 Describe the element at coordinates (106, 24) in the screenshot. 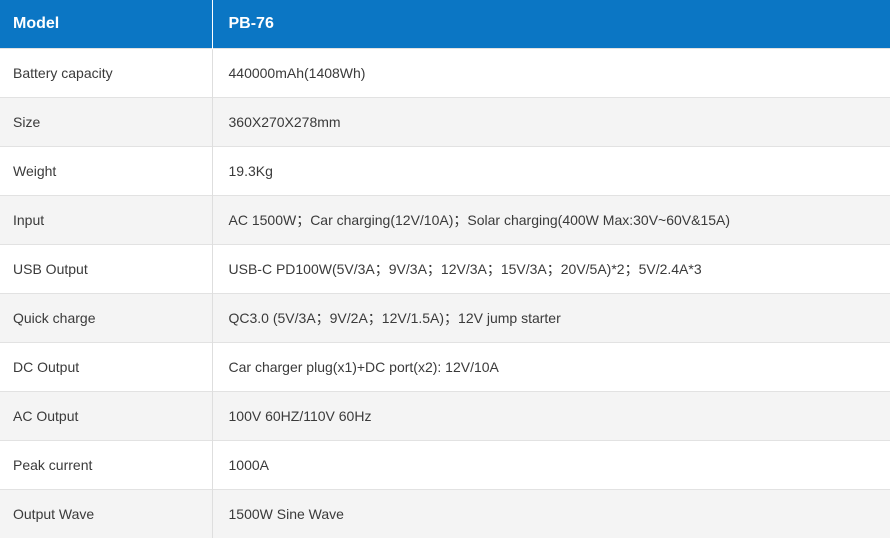

I see `header-model-label: Model` at that location.